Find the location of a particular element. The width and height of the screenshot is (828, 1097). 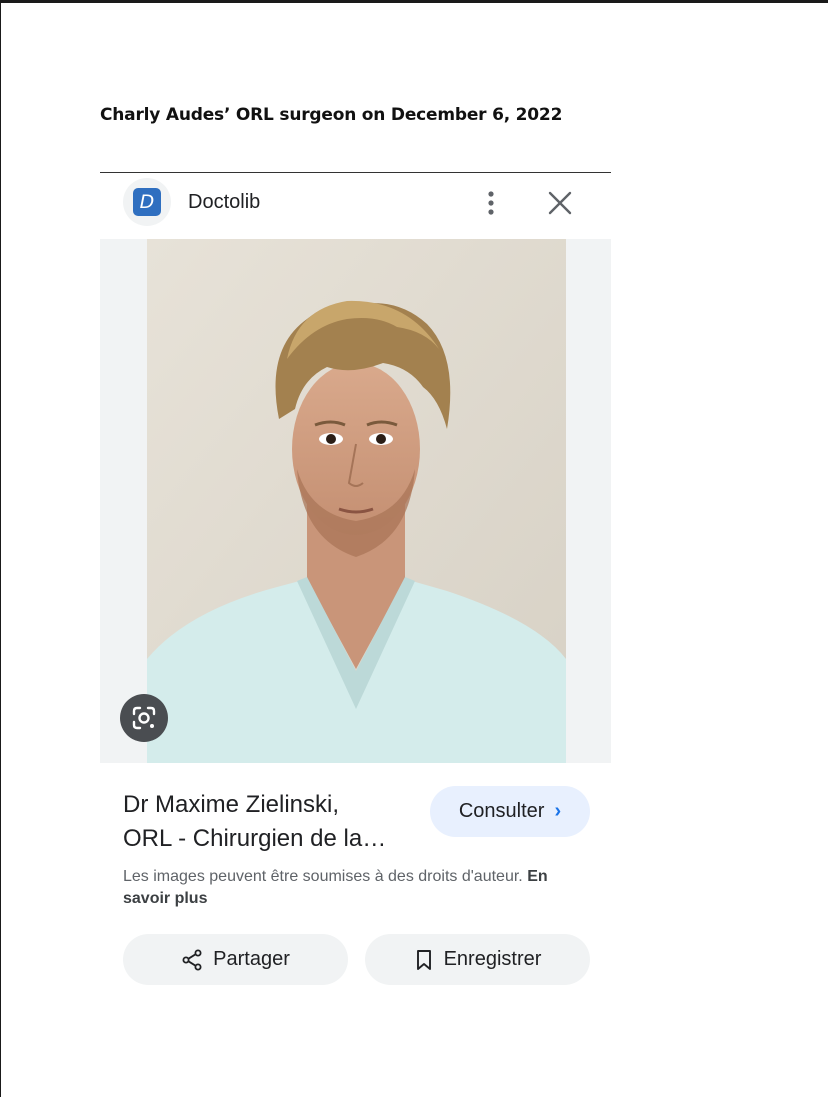

google-lens-icon is located at coordinates (144, 718).